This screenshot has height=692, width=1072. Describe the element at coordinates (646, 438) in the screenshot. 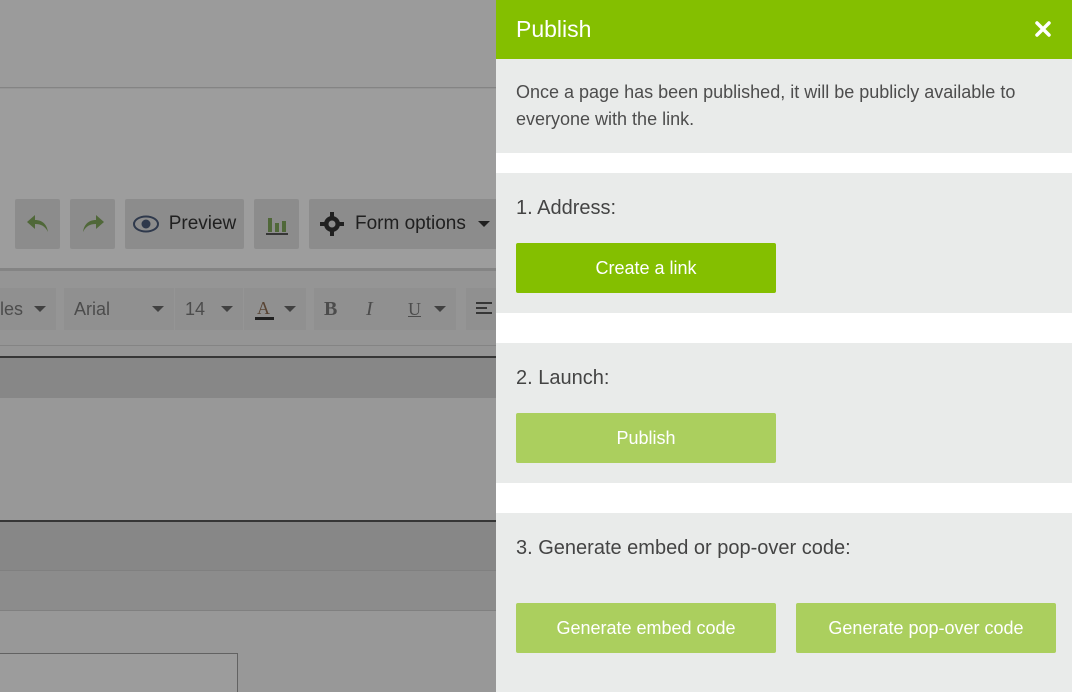

I see `publish-button: Publish` at that location.